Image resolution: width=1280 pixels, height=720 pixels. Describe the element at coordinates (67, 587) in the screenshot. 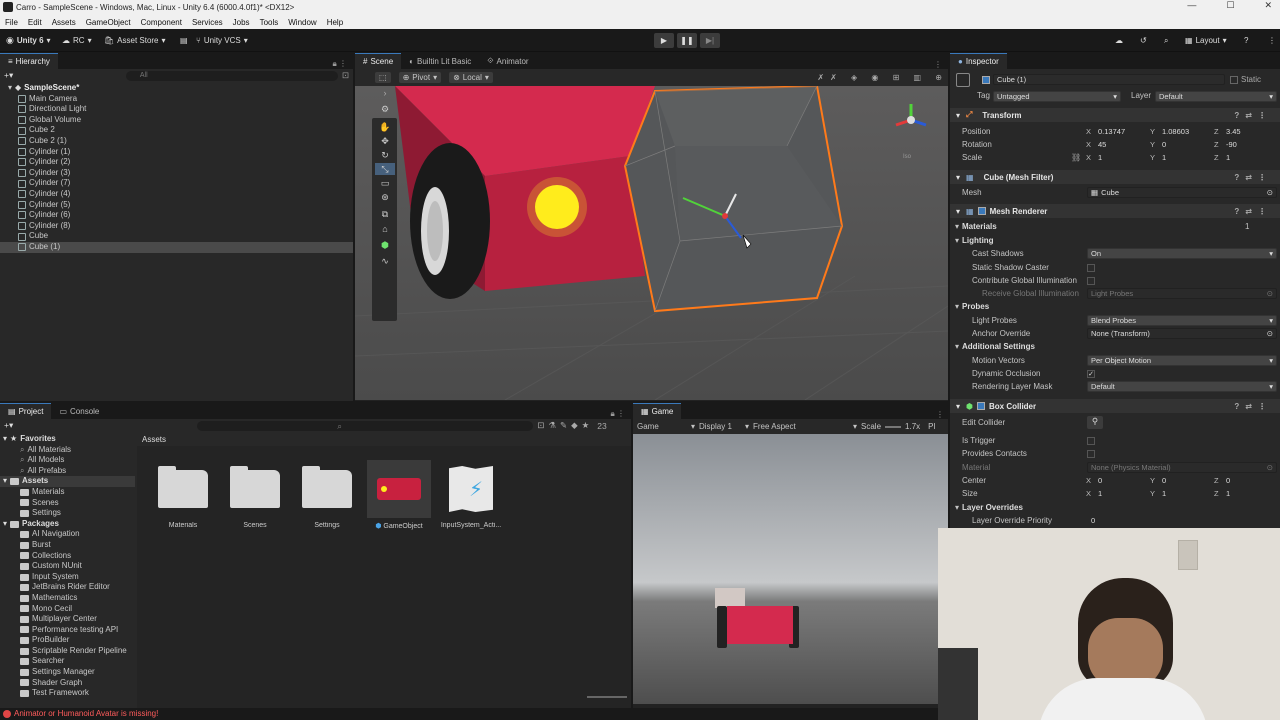

I see `tree-package: JetBrains Rider Editor` at that location.